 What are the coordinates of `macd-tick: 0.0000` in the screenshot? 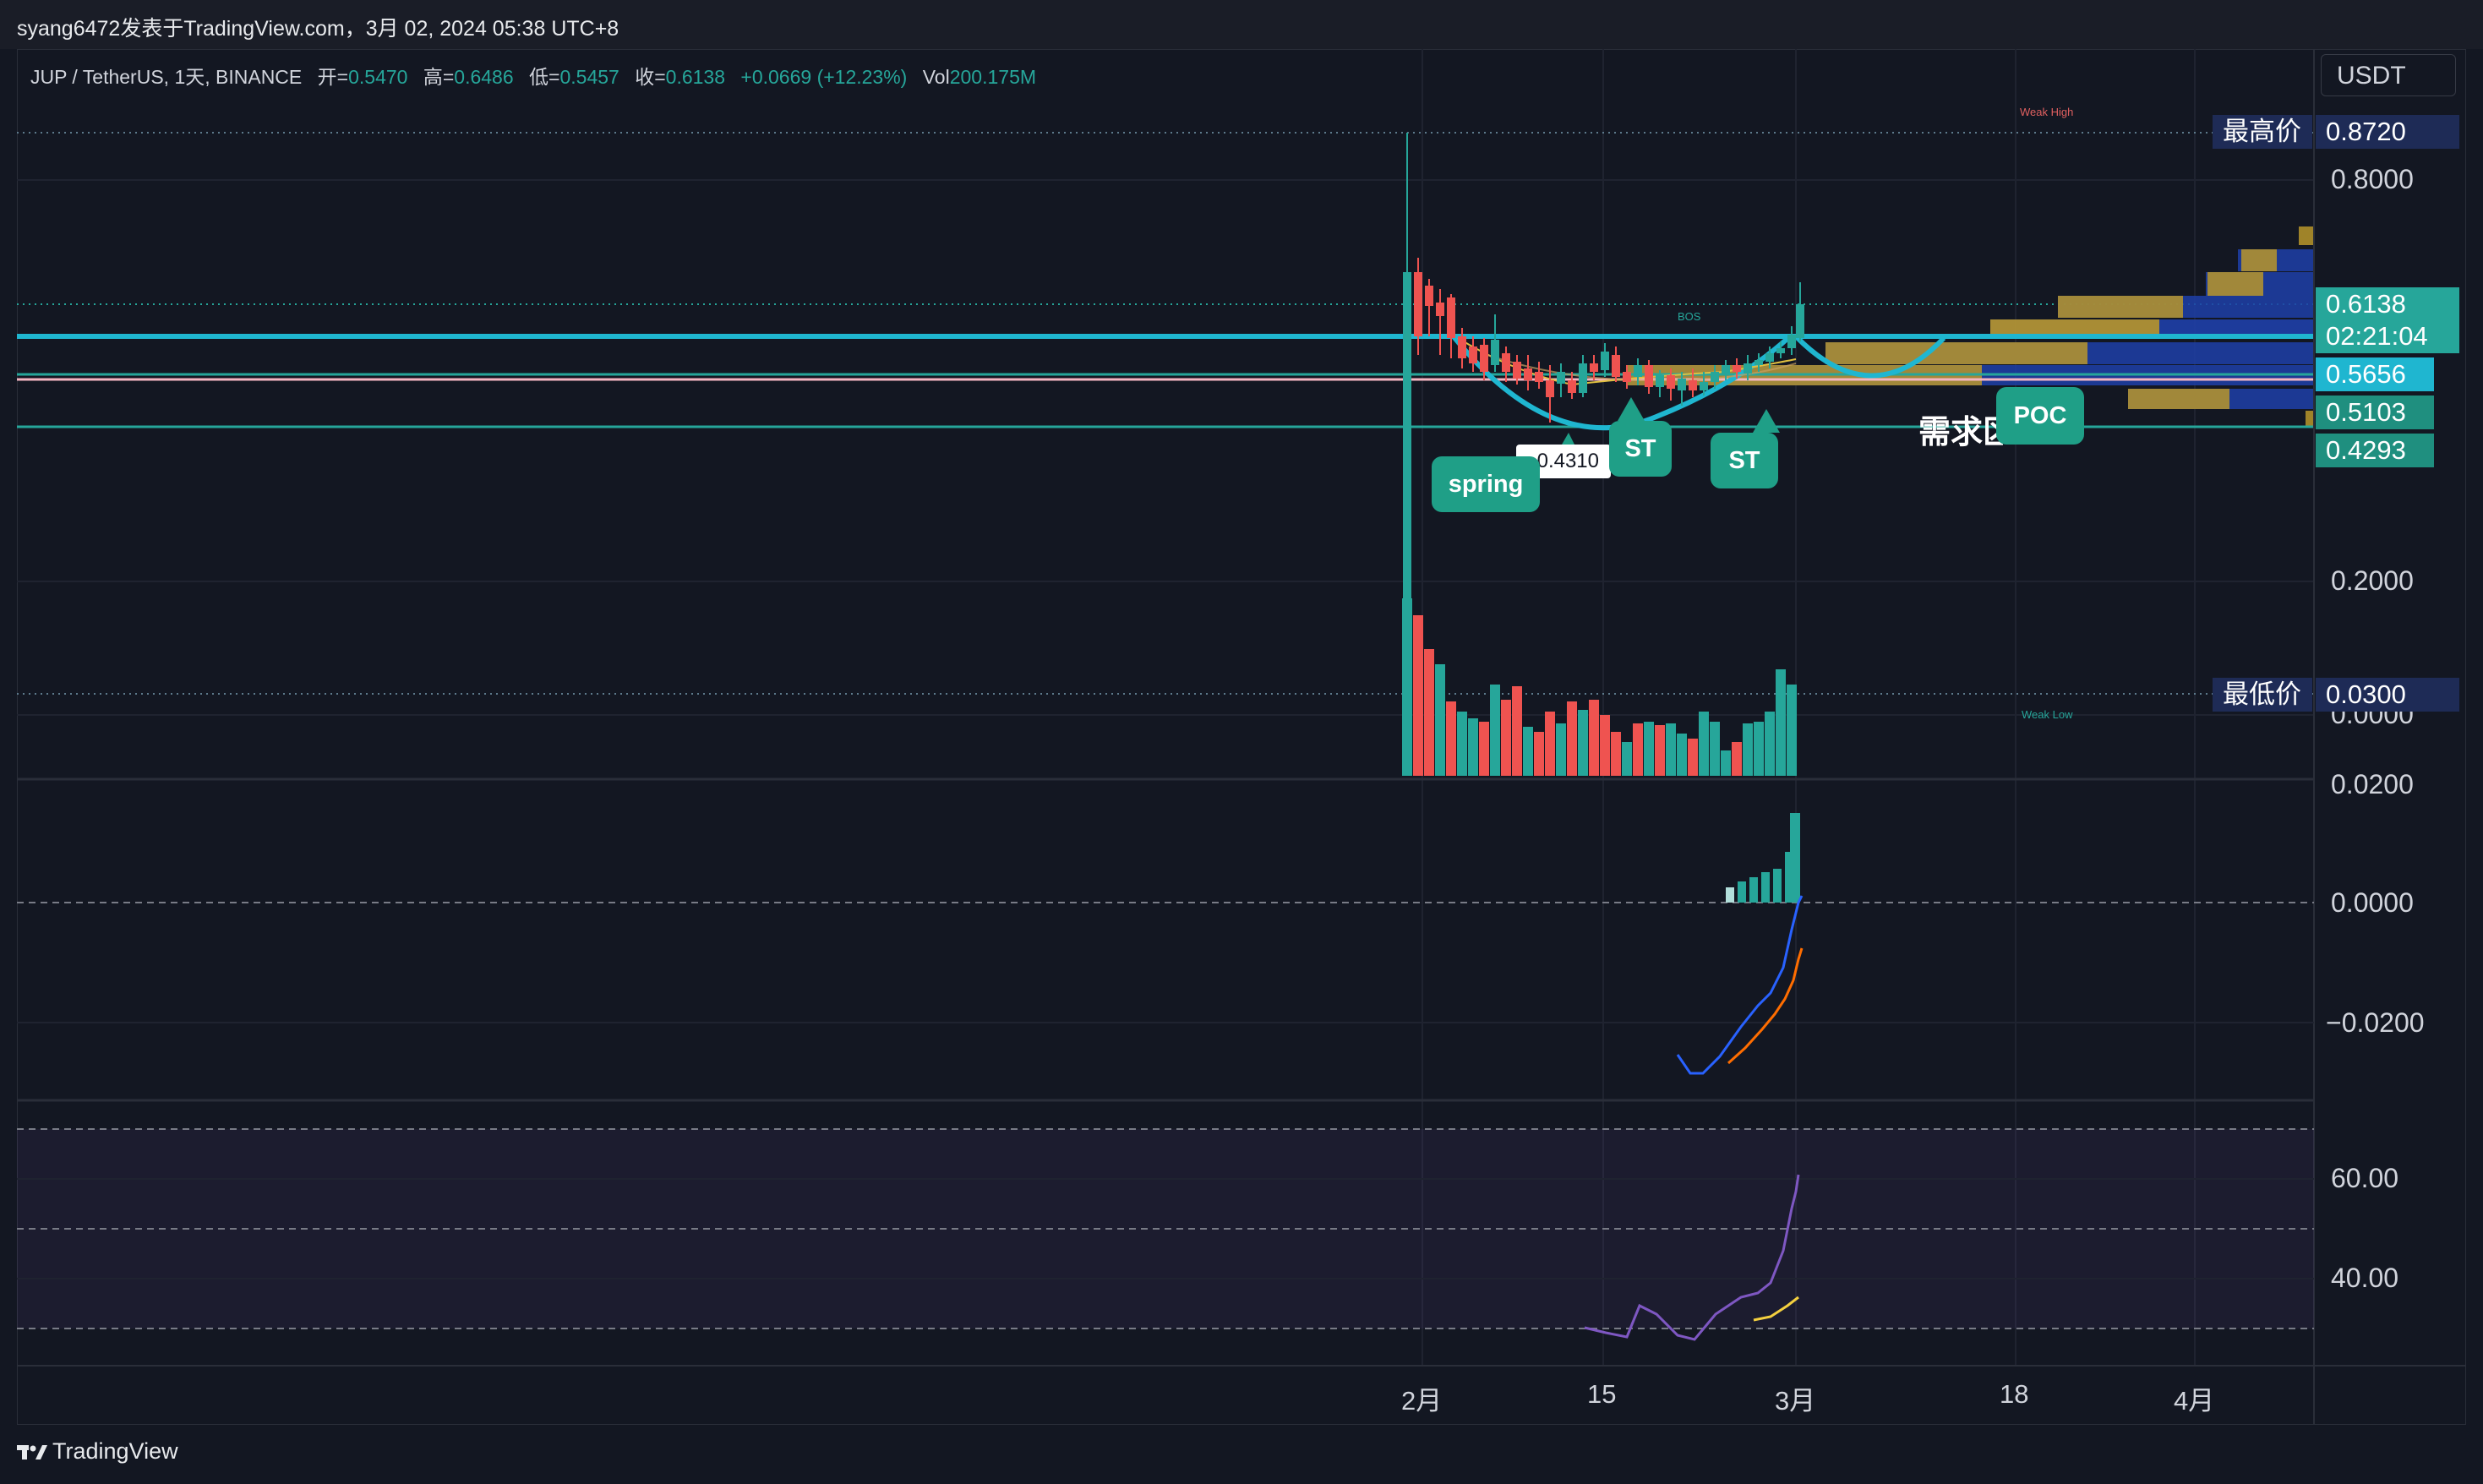 It's located at (2372, 903).